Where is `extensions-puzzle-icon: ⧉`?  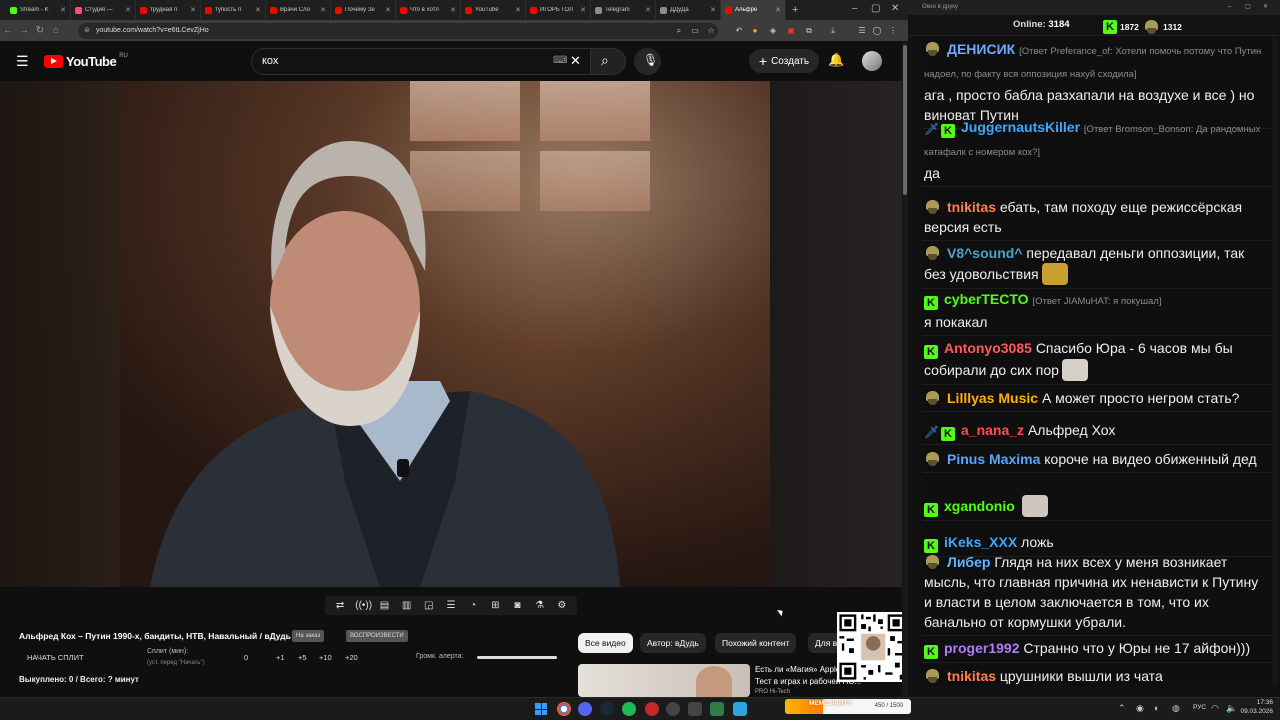 extensions-puzzle-icon: ⧉ is located at coordinates (809, 30).